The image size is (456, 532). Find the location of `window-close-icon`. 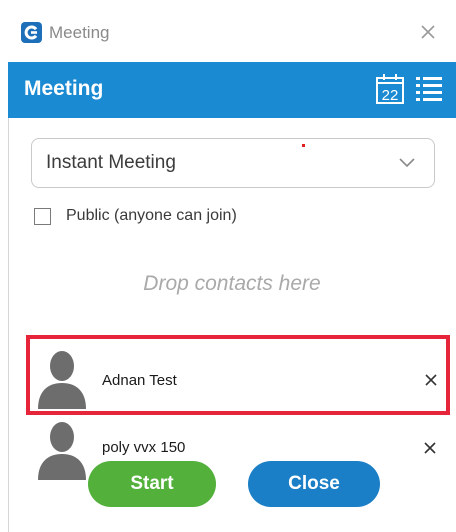

window-close-icon is located at coordinates (428, 32).